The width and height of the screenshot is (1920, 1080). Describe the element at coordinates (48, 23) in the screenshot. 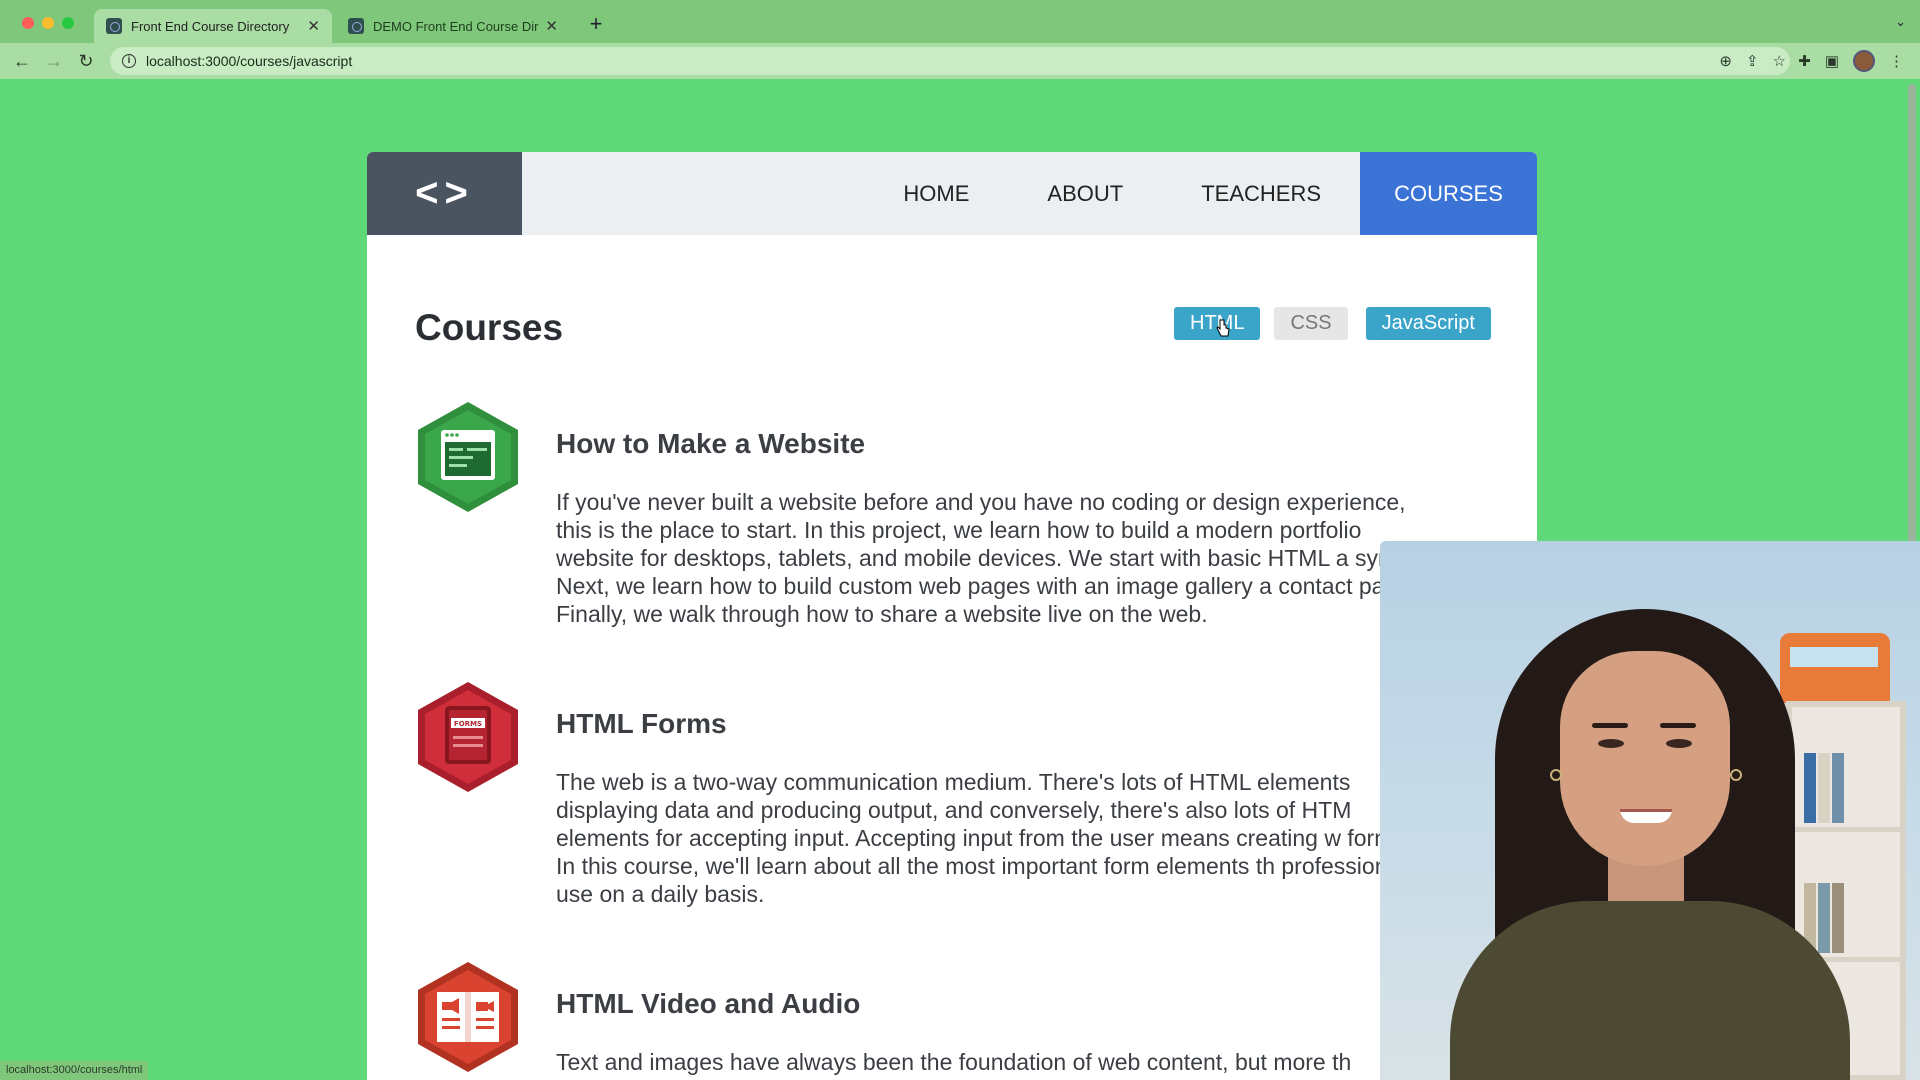

I see `minimize-window-button` at that location.